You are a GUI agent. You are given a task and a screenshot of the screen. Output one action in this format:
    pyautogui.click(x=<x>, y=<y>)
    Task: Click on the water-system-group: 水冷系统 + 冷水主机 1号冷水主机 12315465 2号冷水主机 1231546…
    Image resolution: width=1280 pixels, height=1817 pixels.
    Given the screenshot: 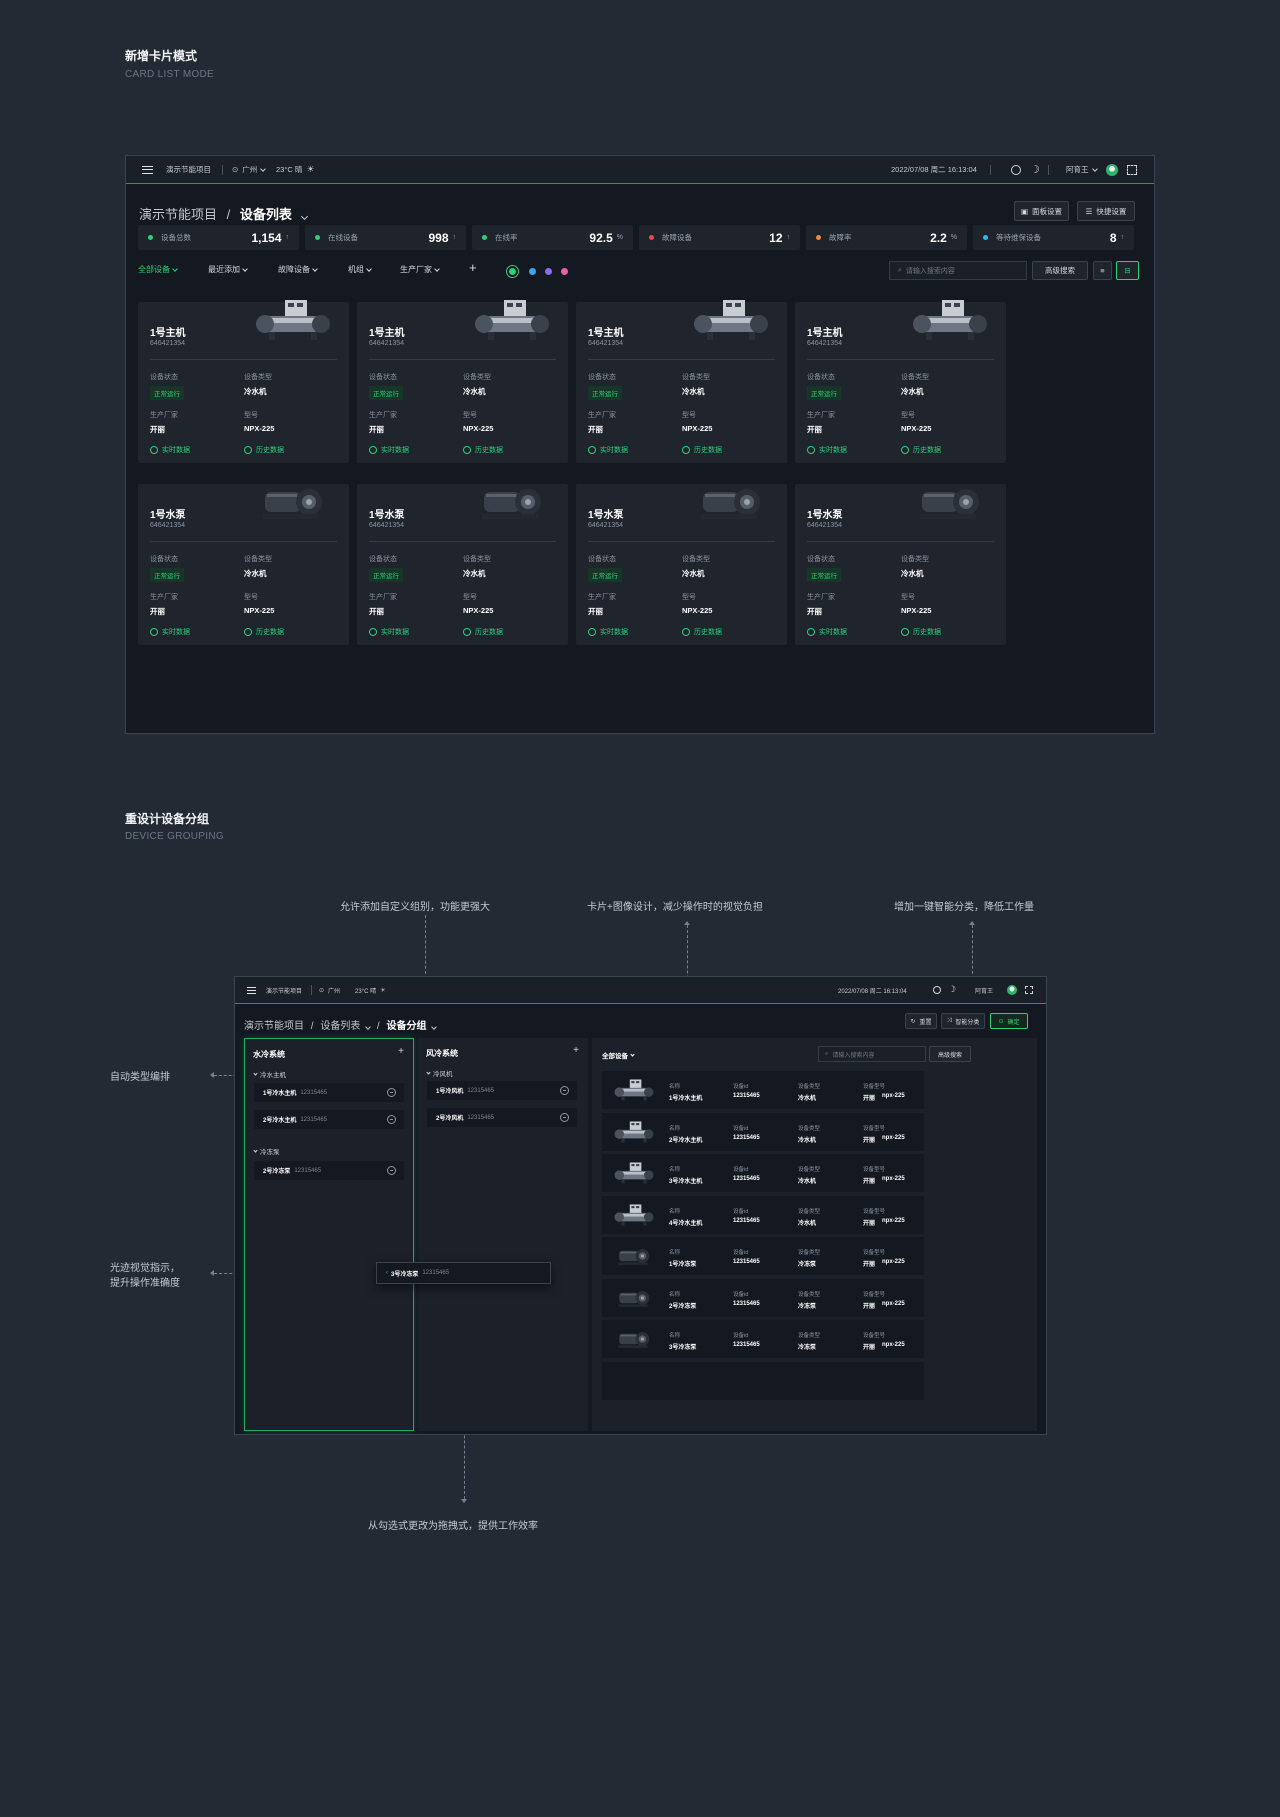 What is the action you would take?
    pyautogui.click(x=329, y=1234)
    